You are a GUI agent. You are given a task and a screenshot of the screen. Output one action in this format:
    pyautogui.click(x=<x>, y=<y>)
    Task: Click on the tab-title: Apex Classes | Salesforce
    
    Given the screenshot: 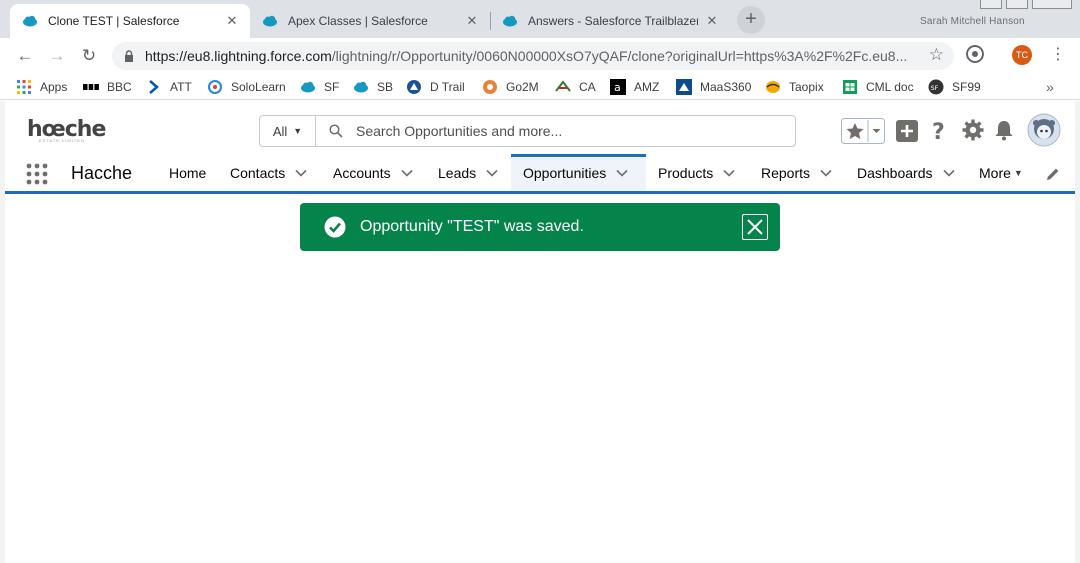 What is the action you would take?
    pyautogui.click(x=358, y=21)
    